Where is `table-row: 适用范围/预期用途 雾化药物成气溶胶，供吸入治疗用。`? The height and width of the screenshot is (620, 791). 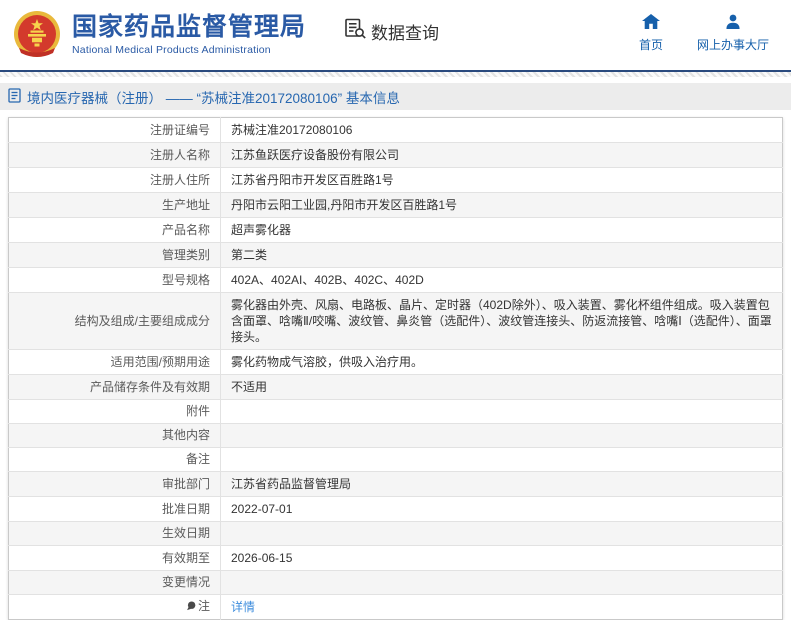
table-row: 适用范围/预期用途 雾化药物成气溶胶，供吸入治疗用。 is located at coordinates (395, 362).